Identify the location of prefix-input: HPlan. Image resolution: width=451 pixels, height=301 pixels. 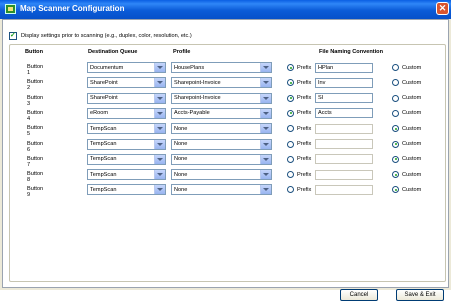
(344, 67).